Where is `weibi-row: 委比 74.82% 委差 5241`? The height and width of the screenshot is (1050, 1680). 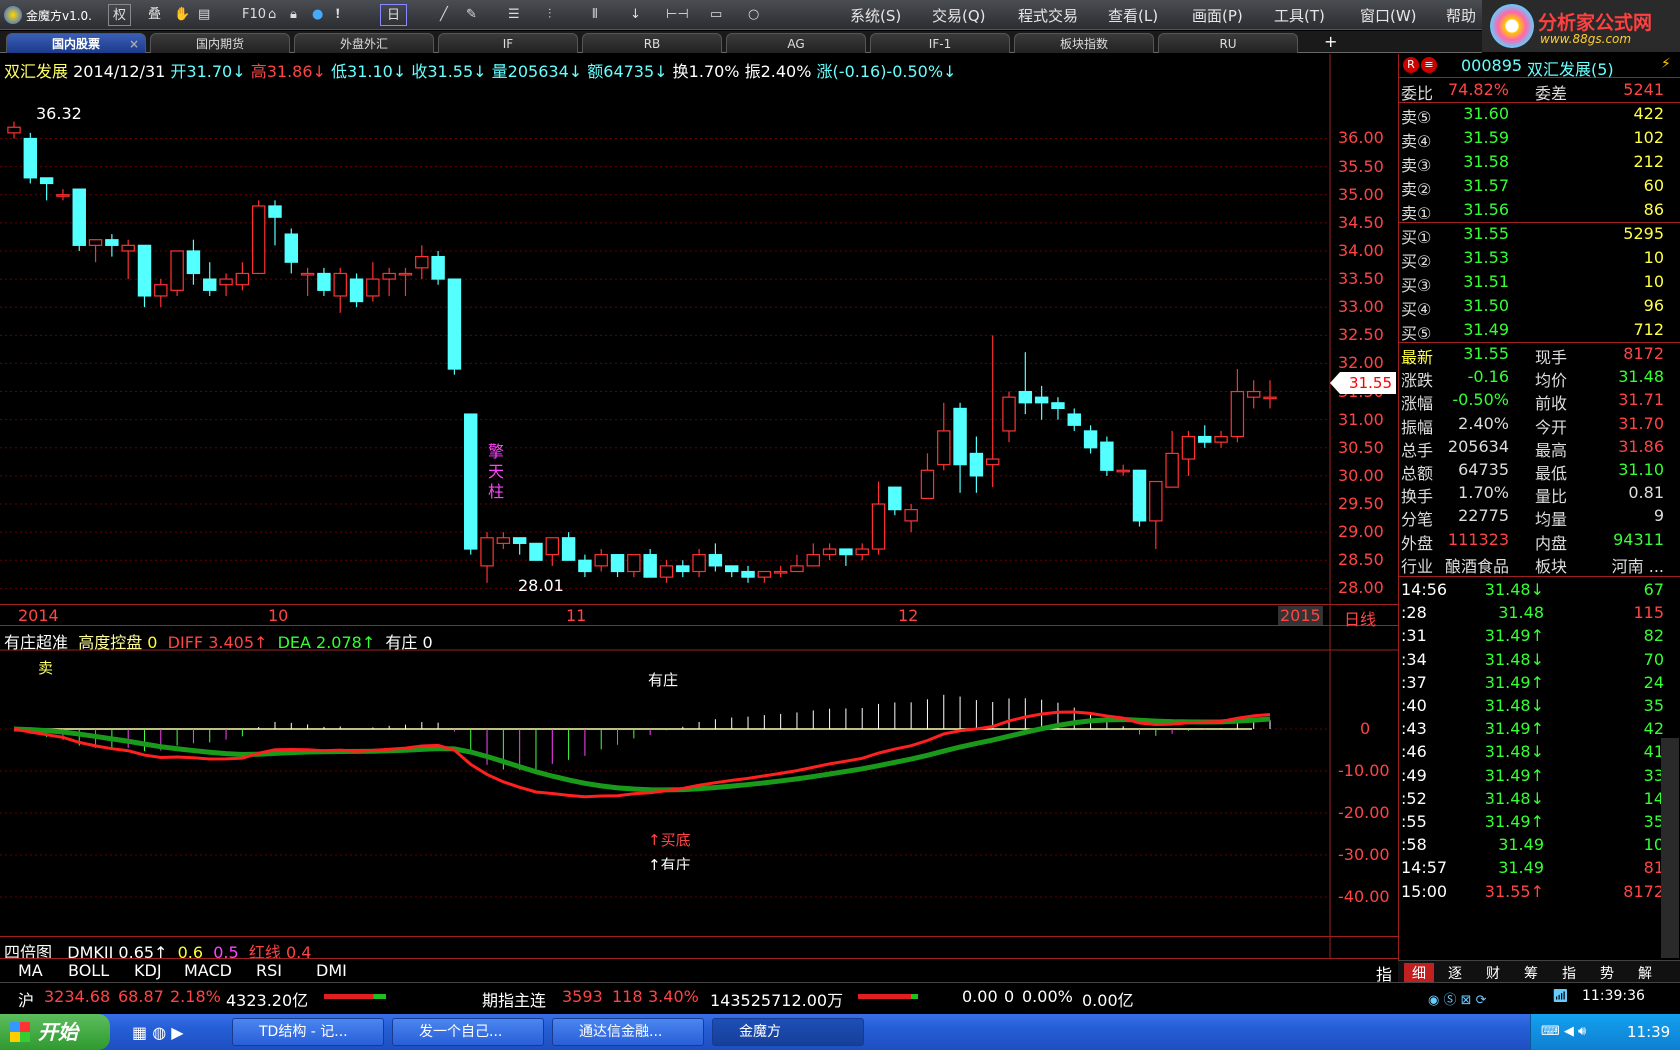 weibi-row: 委比 74.82% 委差 5241 is located at coordinates (1531, 90).